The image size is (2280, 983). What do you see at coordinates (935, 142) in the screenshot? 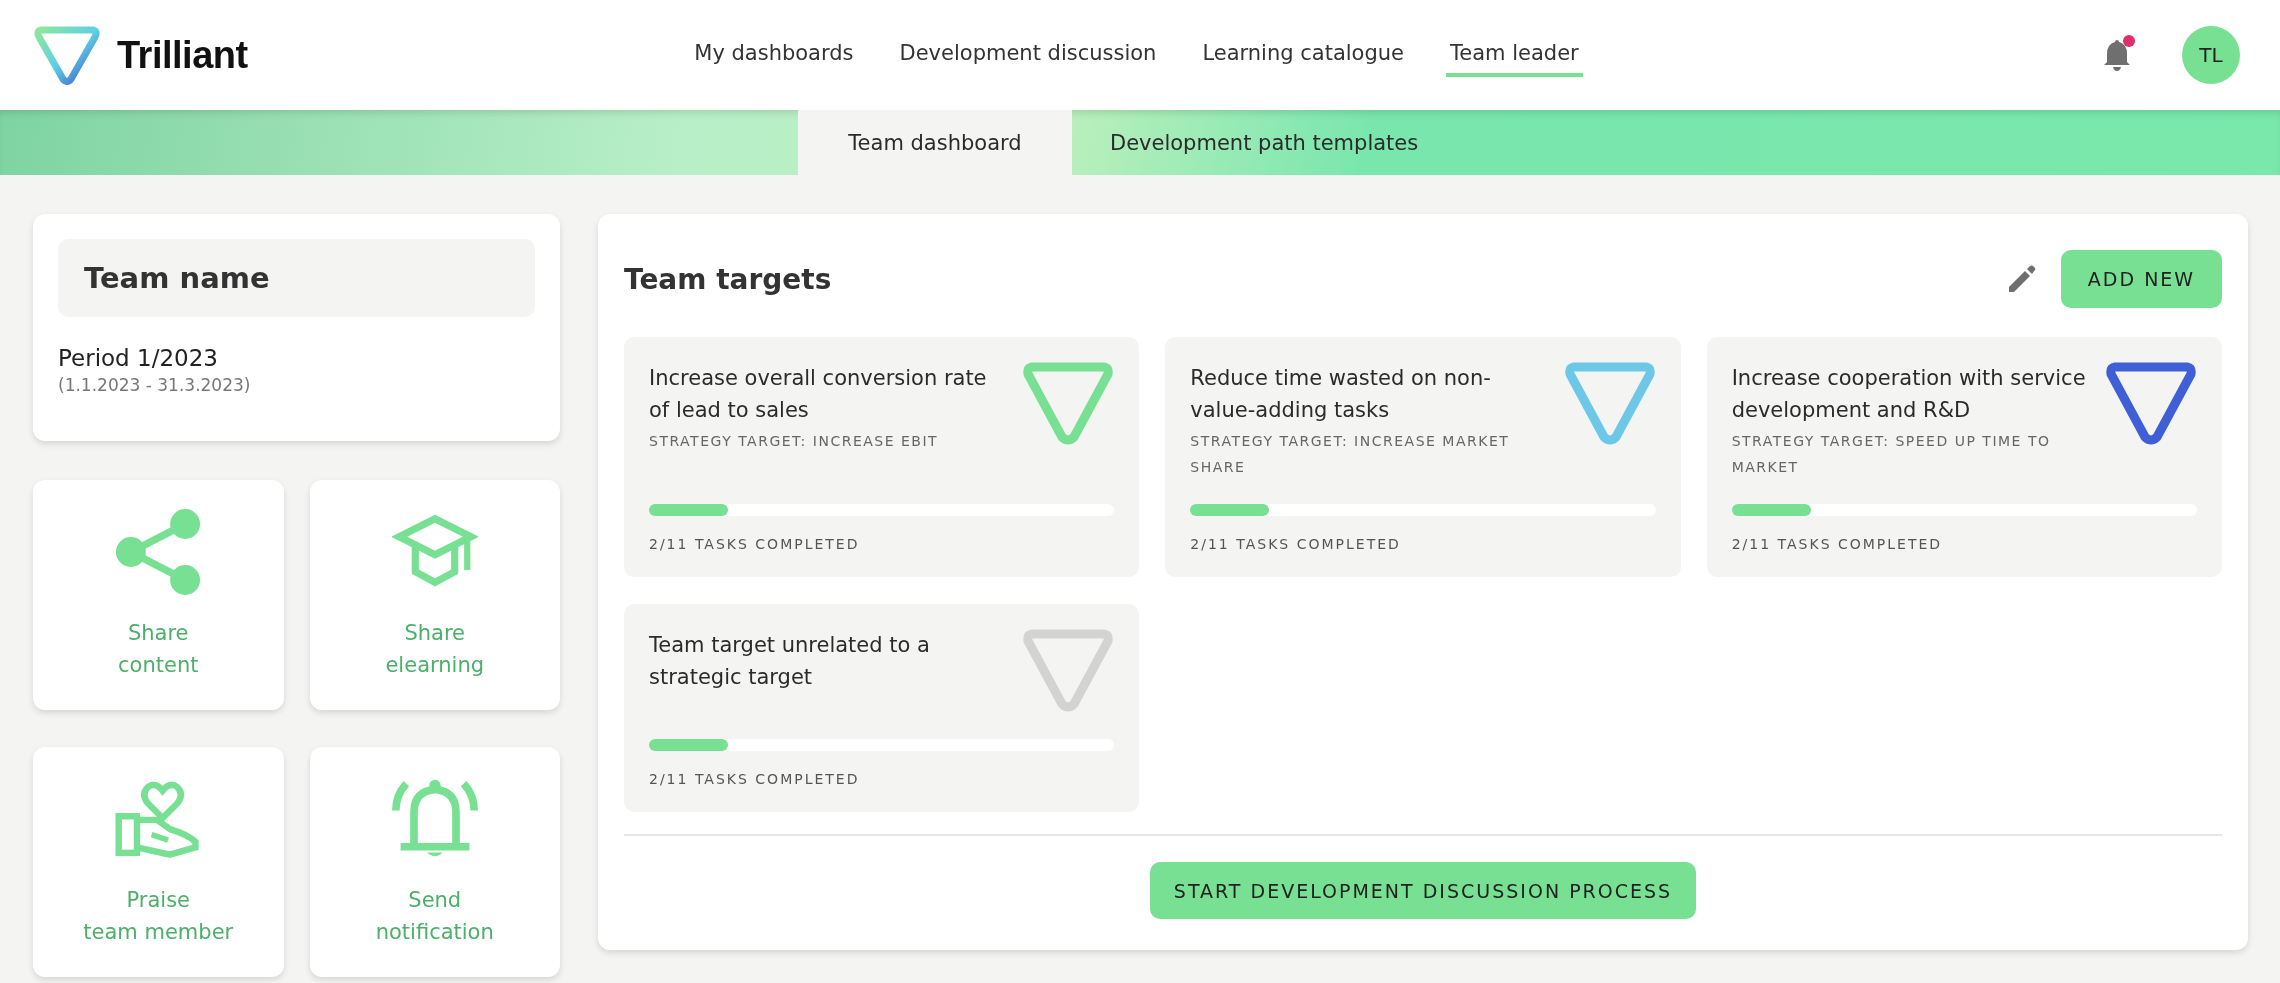
I see `subnav-tab: Team dashboard` at bounding box center [935, 142].